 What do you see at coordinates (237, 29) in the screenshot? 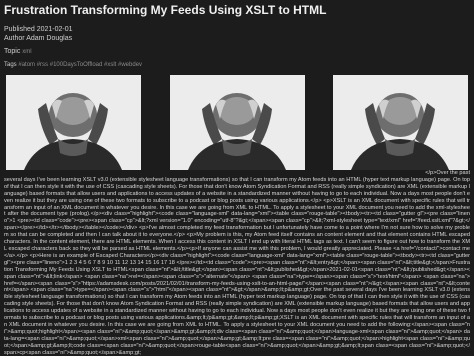
I see `published-row: Published 2021-02-01` at bounding box center [237, 29].